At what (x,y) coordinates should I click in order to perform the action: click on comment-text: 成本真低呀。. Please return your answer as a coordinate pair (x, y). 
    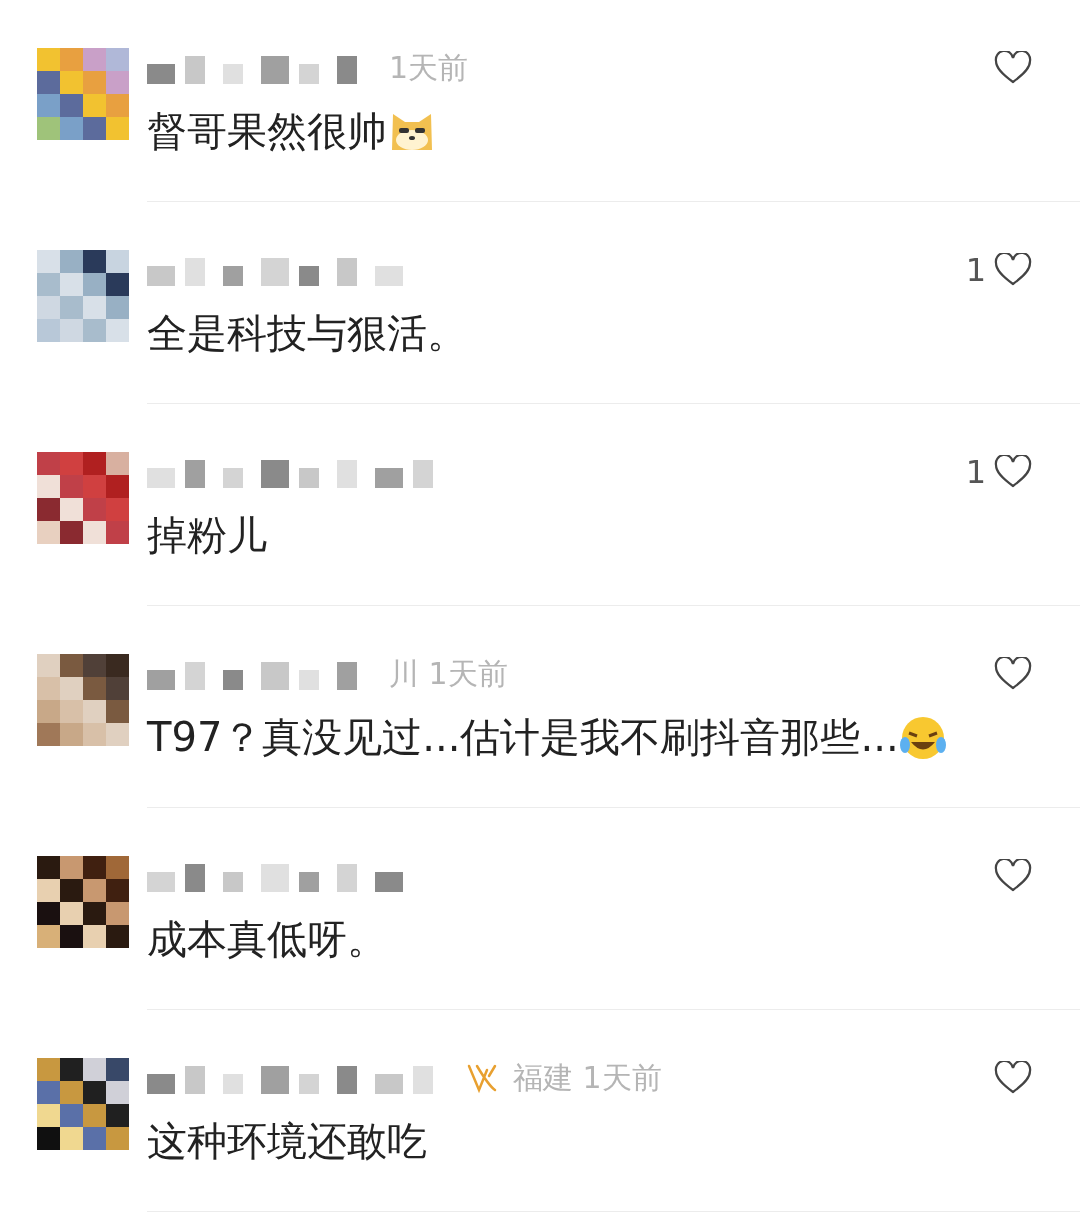
    Looking at the image, I should click on (267, 939).